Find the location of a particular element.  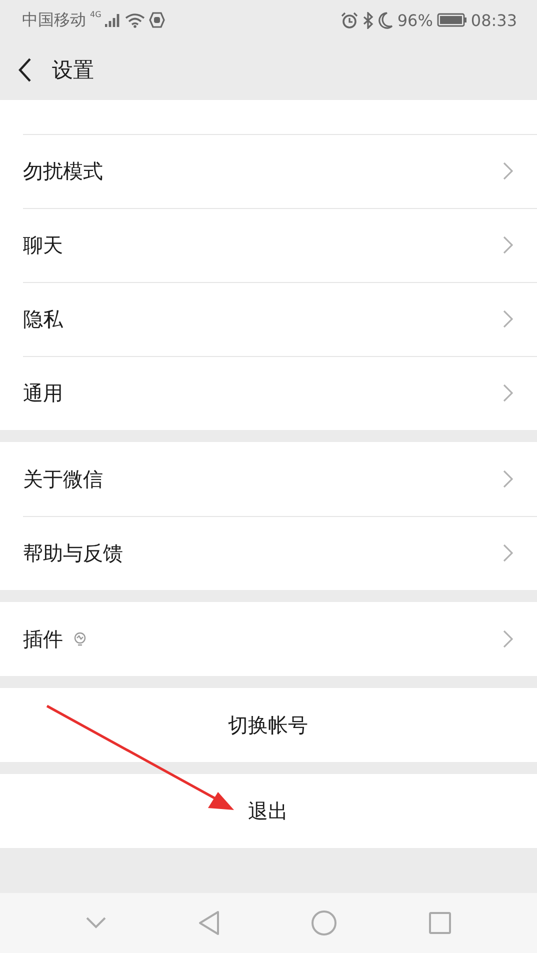

wifi-icon is located at coordinates (135, 20).